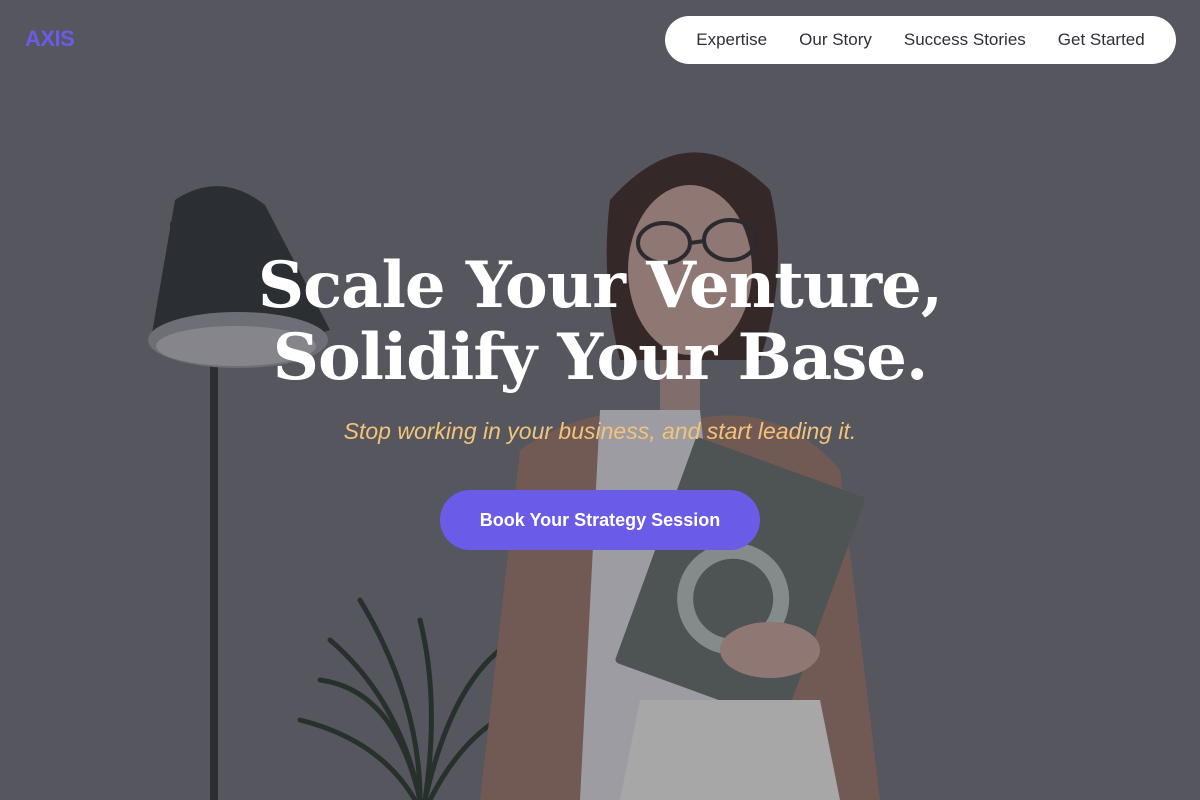 The width and height of the screenshot is (1200, 800). Describe the element at coordinates (1101, 40) in the screenshot. I see `nav-item-get-started: Get Started` at that location.